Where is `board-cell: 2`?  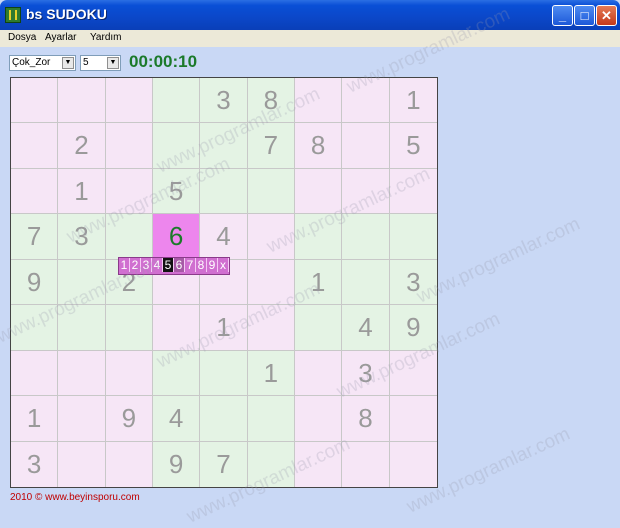 board-cell: 2 is located at coordinates (82, 146).